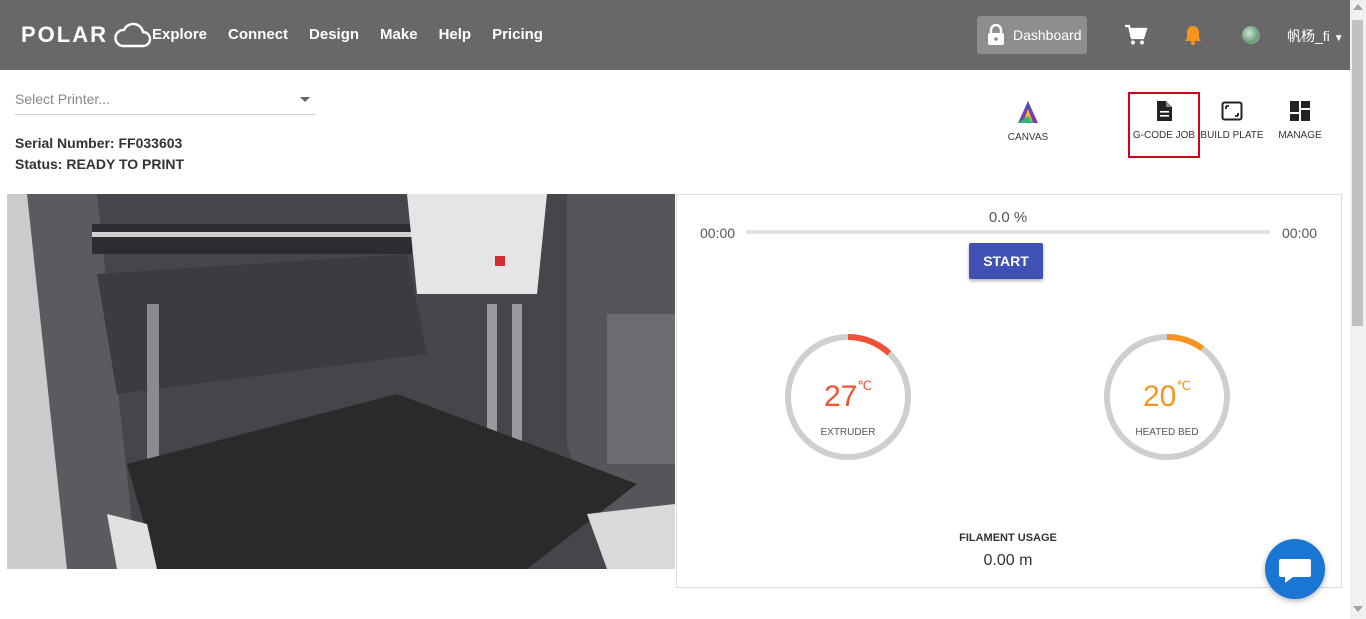  What do you see at coordinates (864, 385) in the screenshot?
I see `extruder-temp-unit: ℃` at bounding box center [864, 385].